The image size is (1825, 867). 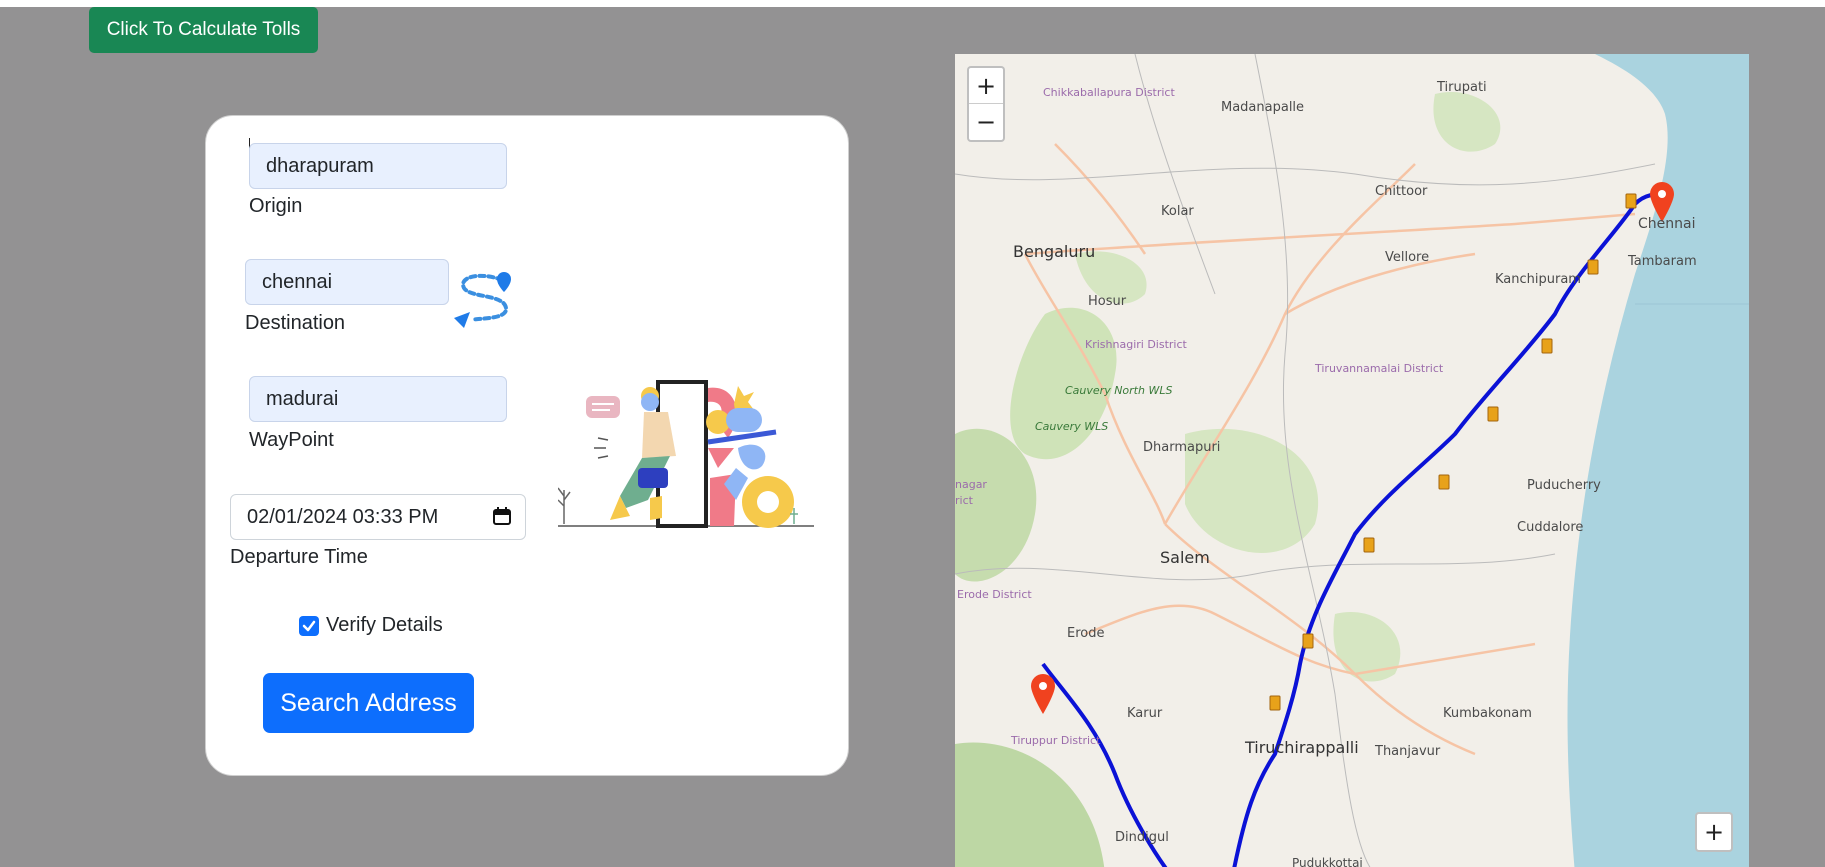 I want to click on map-label-tiruvannamalai: Tiruvannamalai District, so click(x=1379, y=368).